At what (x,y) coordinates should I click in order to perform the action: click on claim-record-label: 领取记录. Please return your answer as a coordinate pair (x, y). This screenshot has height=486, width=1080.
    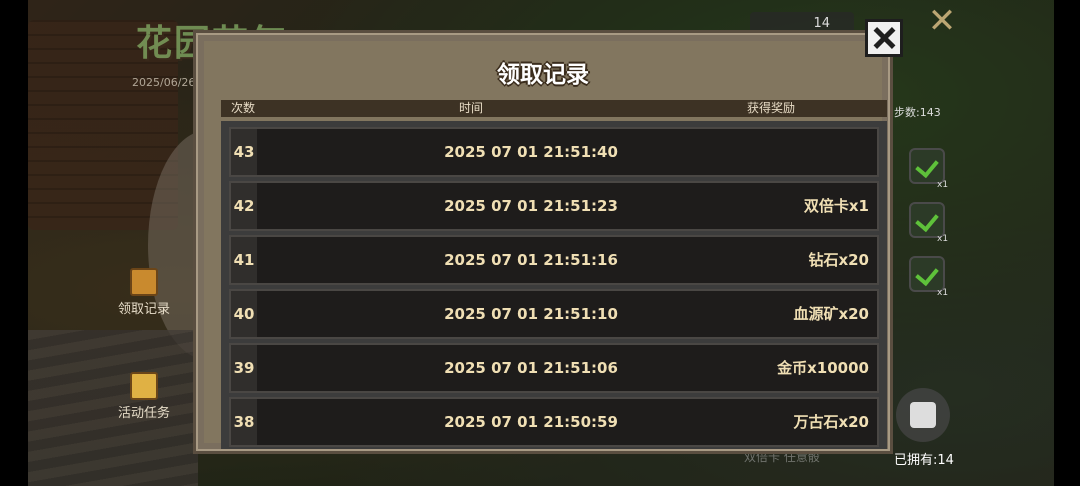
    Looking at the image, I should click on (143, 309).